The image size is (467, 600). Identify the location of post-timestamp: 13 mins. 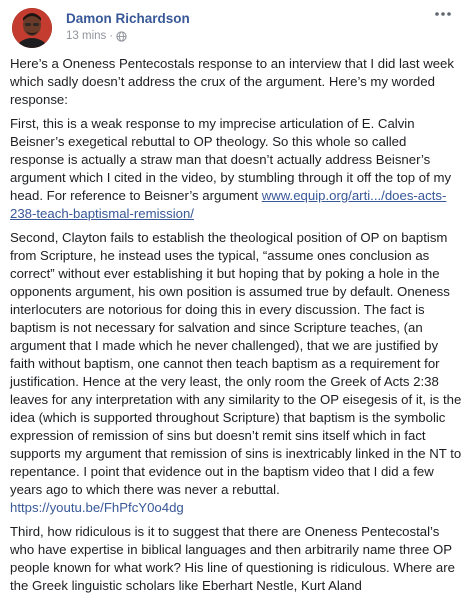
(86, 36).